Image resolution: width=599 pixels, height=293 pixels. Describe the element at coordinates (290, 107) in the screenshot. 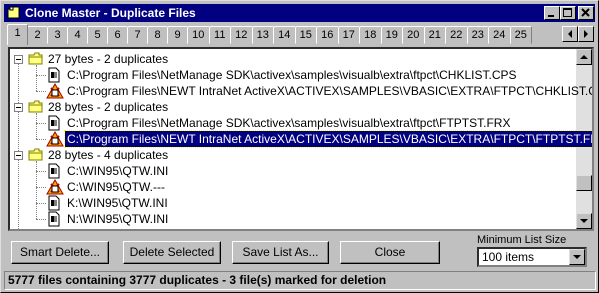

I see `tree-group: 28 bytes - 2 duplicates` at that location.